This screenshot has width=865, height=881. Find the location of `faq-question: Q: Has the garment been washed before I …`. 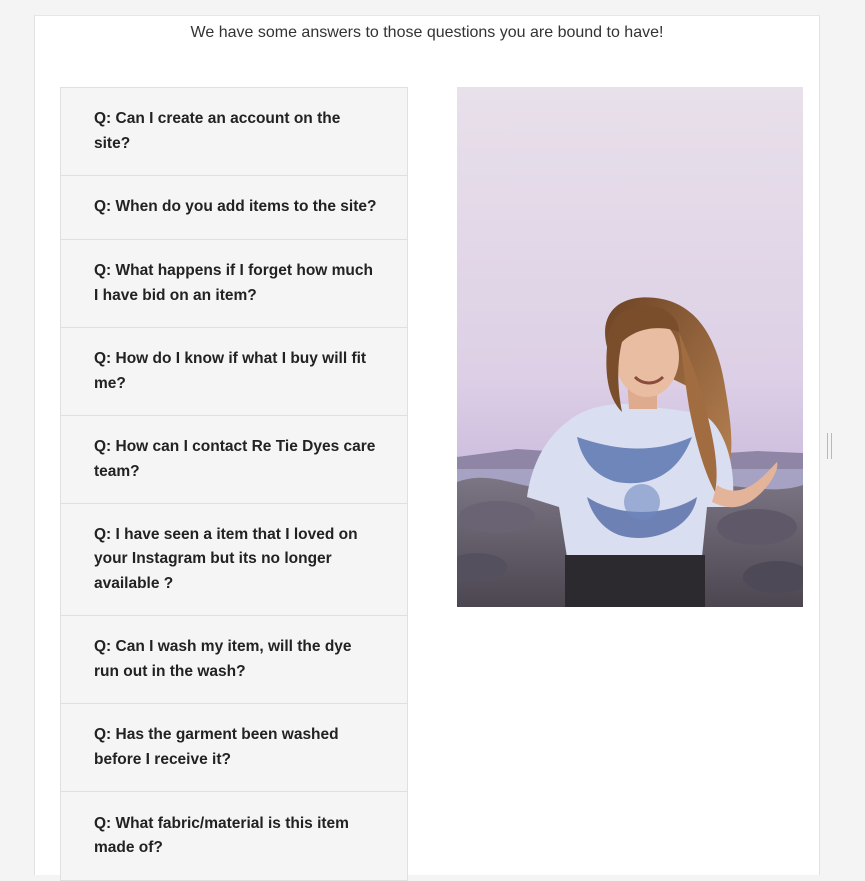

faq-question: Q: Has the garment been washed before I … is located at coordinates (234, 748).